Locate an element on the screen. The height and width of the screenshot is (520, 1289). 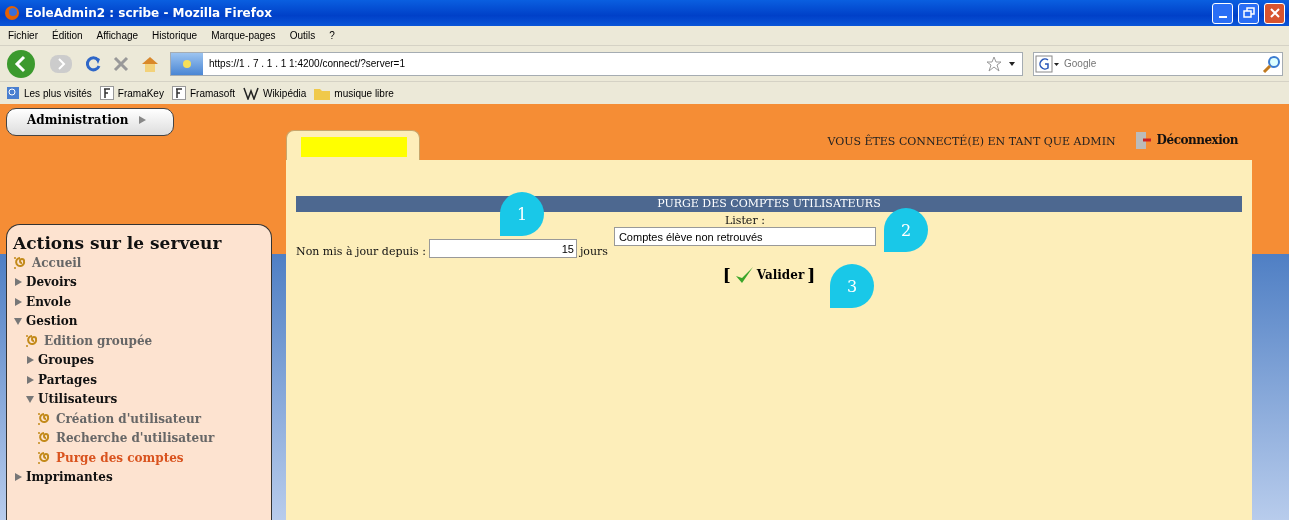
close-button is located at coordinates (1274, 13).